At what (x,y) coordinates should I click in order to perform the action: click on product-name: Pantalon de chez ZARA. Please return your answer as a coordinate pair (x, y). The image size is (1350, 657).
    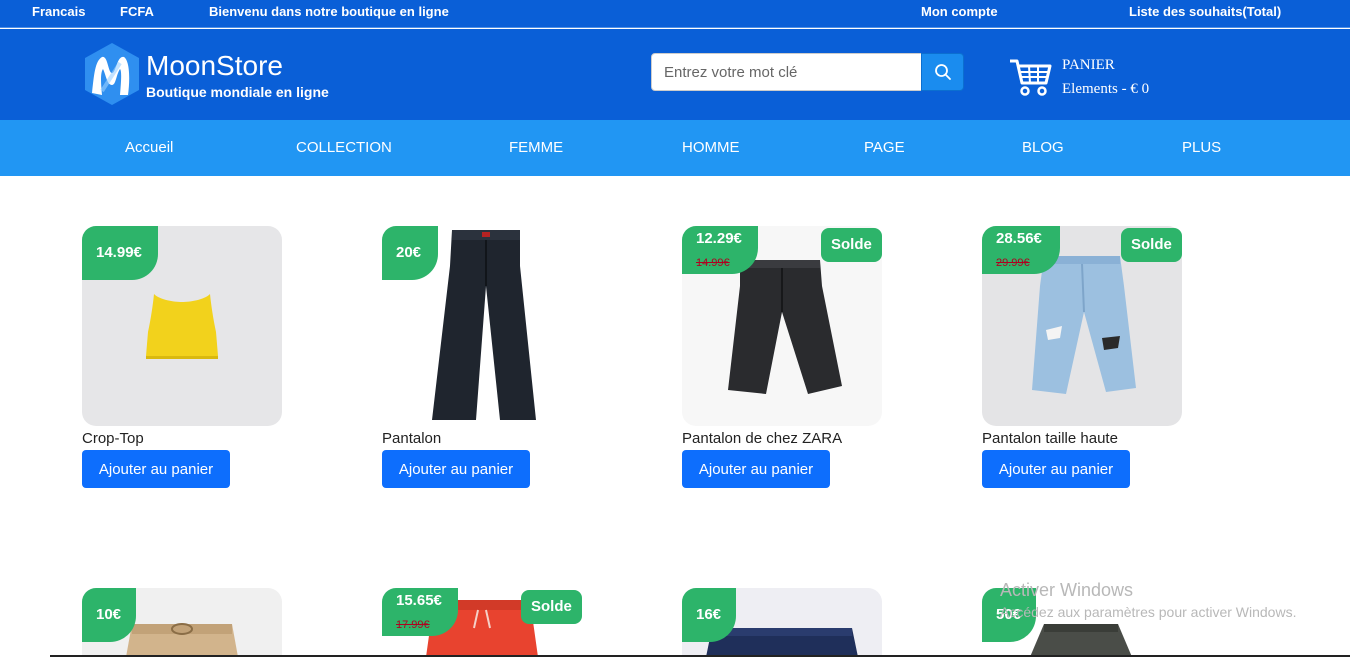
    Looking at the image, I should click on (762, 438).